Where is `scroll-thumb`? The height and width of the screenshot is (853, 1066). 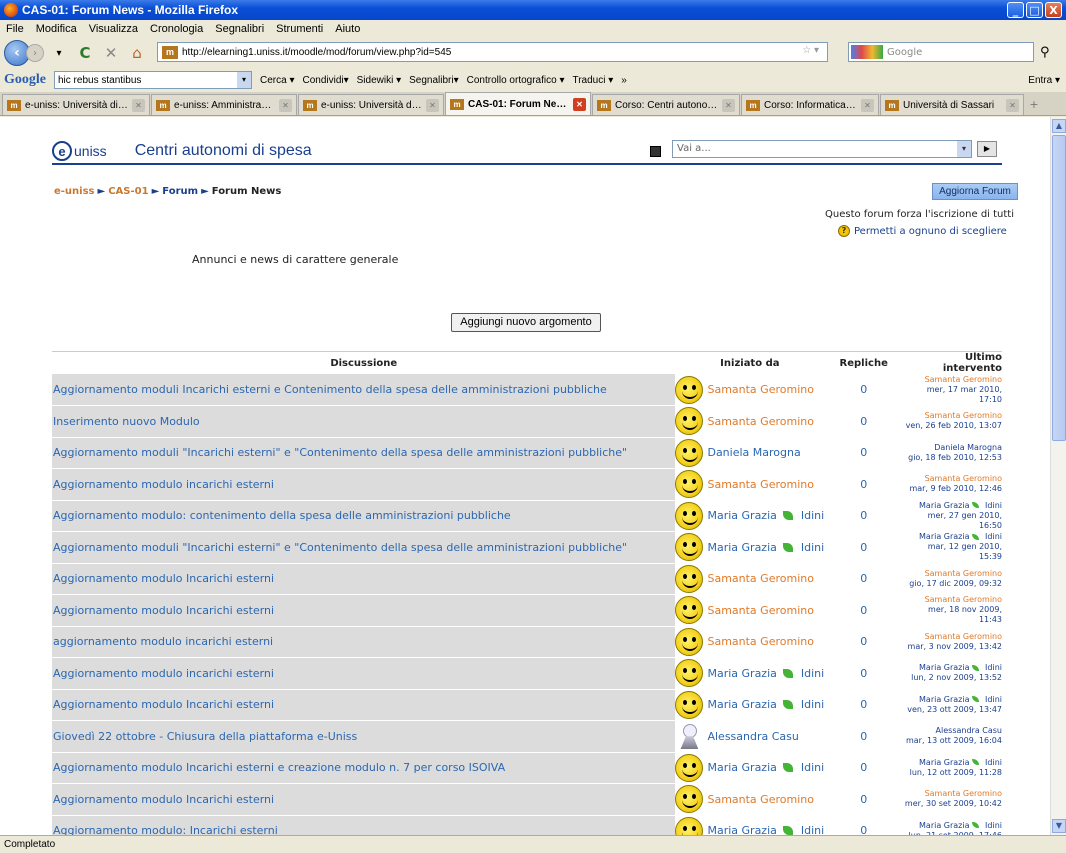 scroll-thumb is located at coordinates (1059, 288).